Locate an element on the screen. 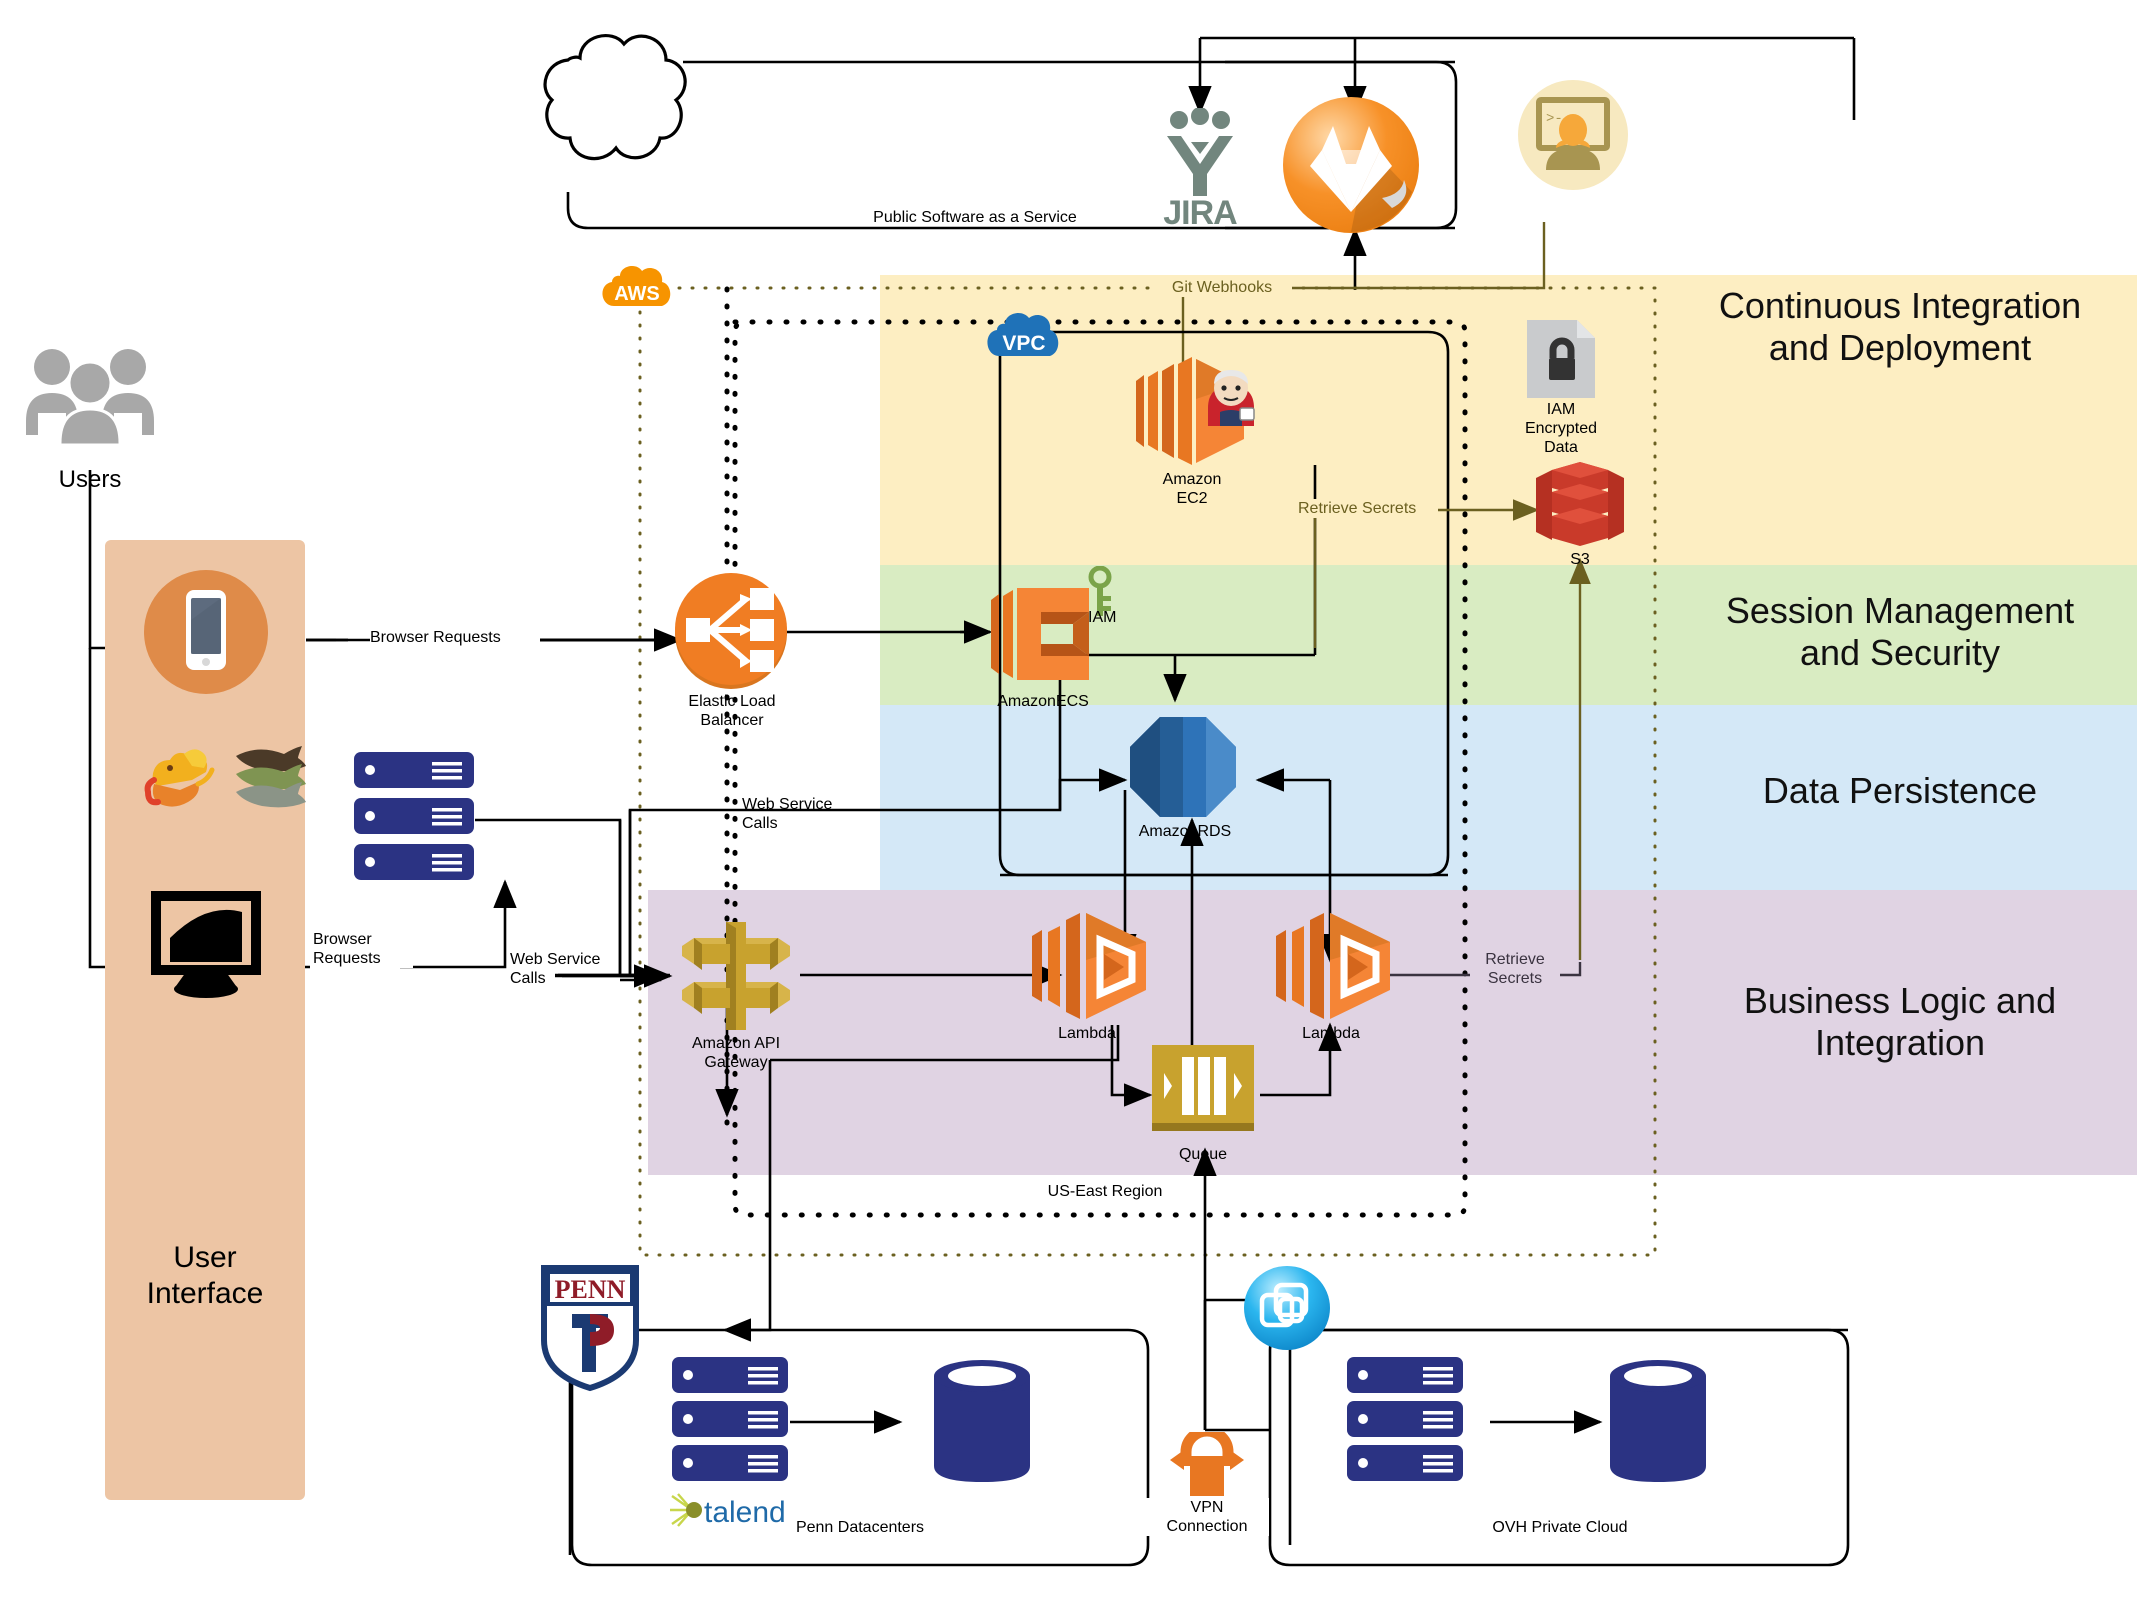  wsc2-line1: Web Service is located at coordinates (555, 959).